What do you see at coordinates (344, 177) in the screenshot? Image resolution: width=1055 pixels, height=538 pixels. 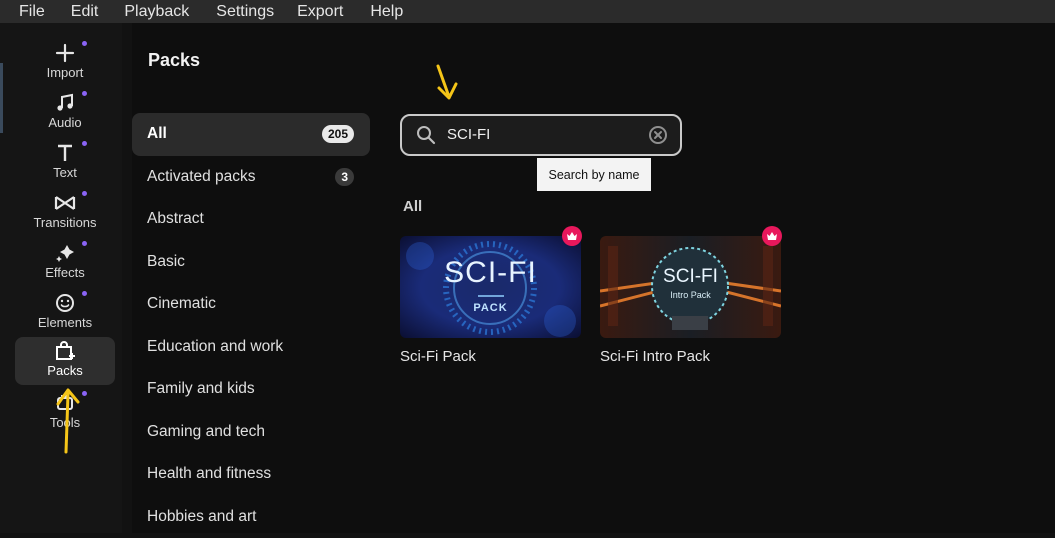 I see `category-count-badge: 3` at bounding box center [344, 177].